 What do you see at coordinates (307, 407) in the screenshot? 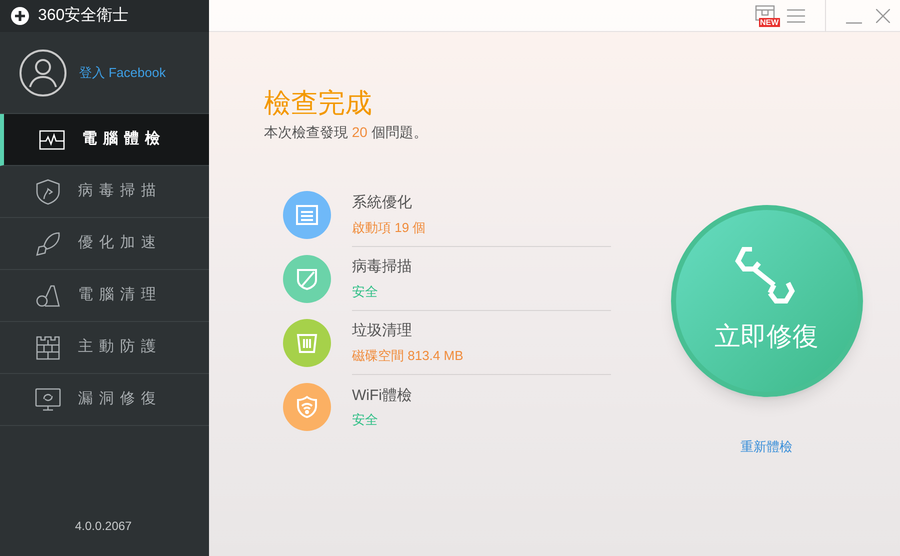
I see `wifi-shield-icon` at bounding box center [307, 407].